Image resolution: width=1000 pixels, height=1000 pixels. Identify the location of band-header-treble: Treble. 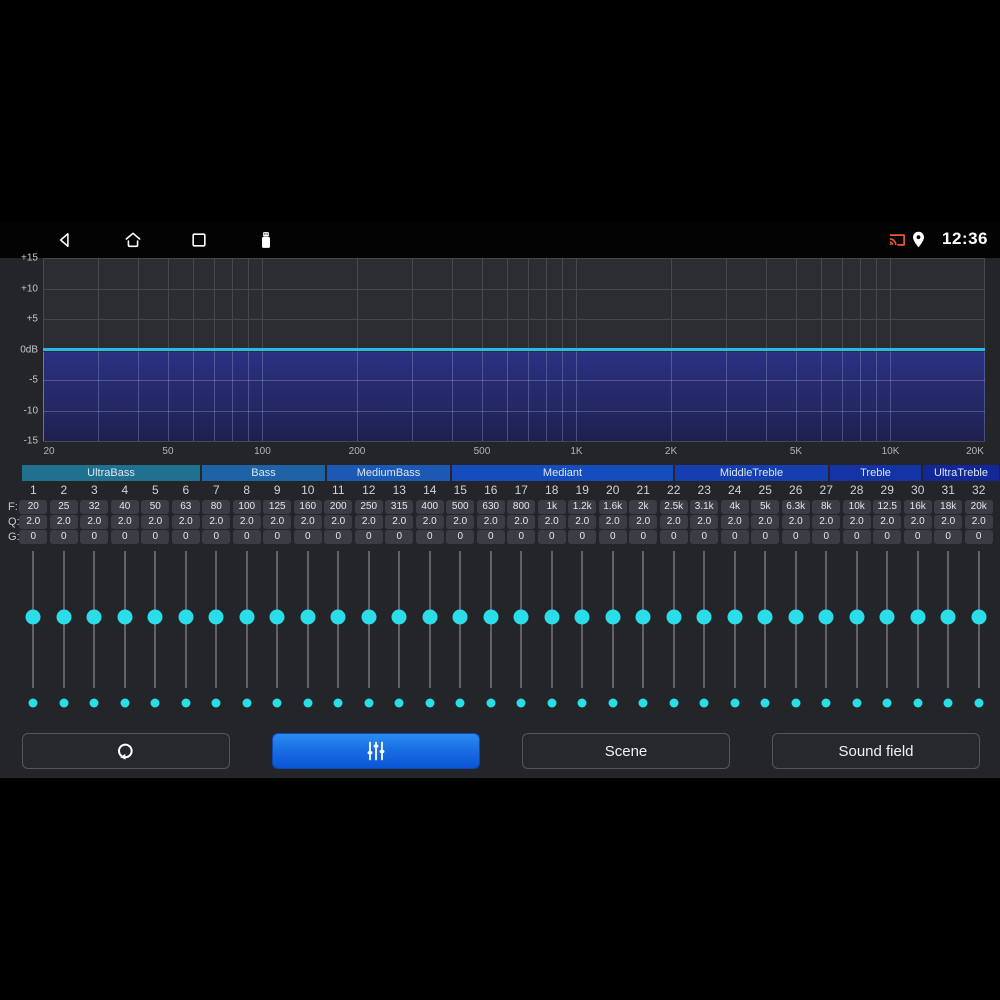
(875, 473).